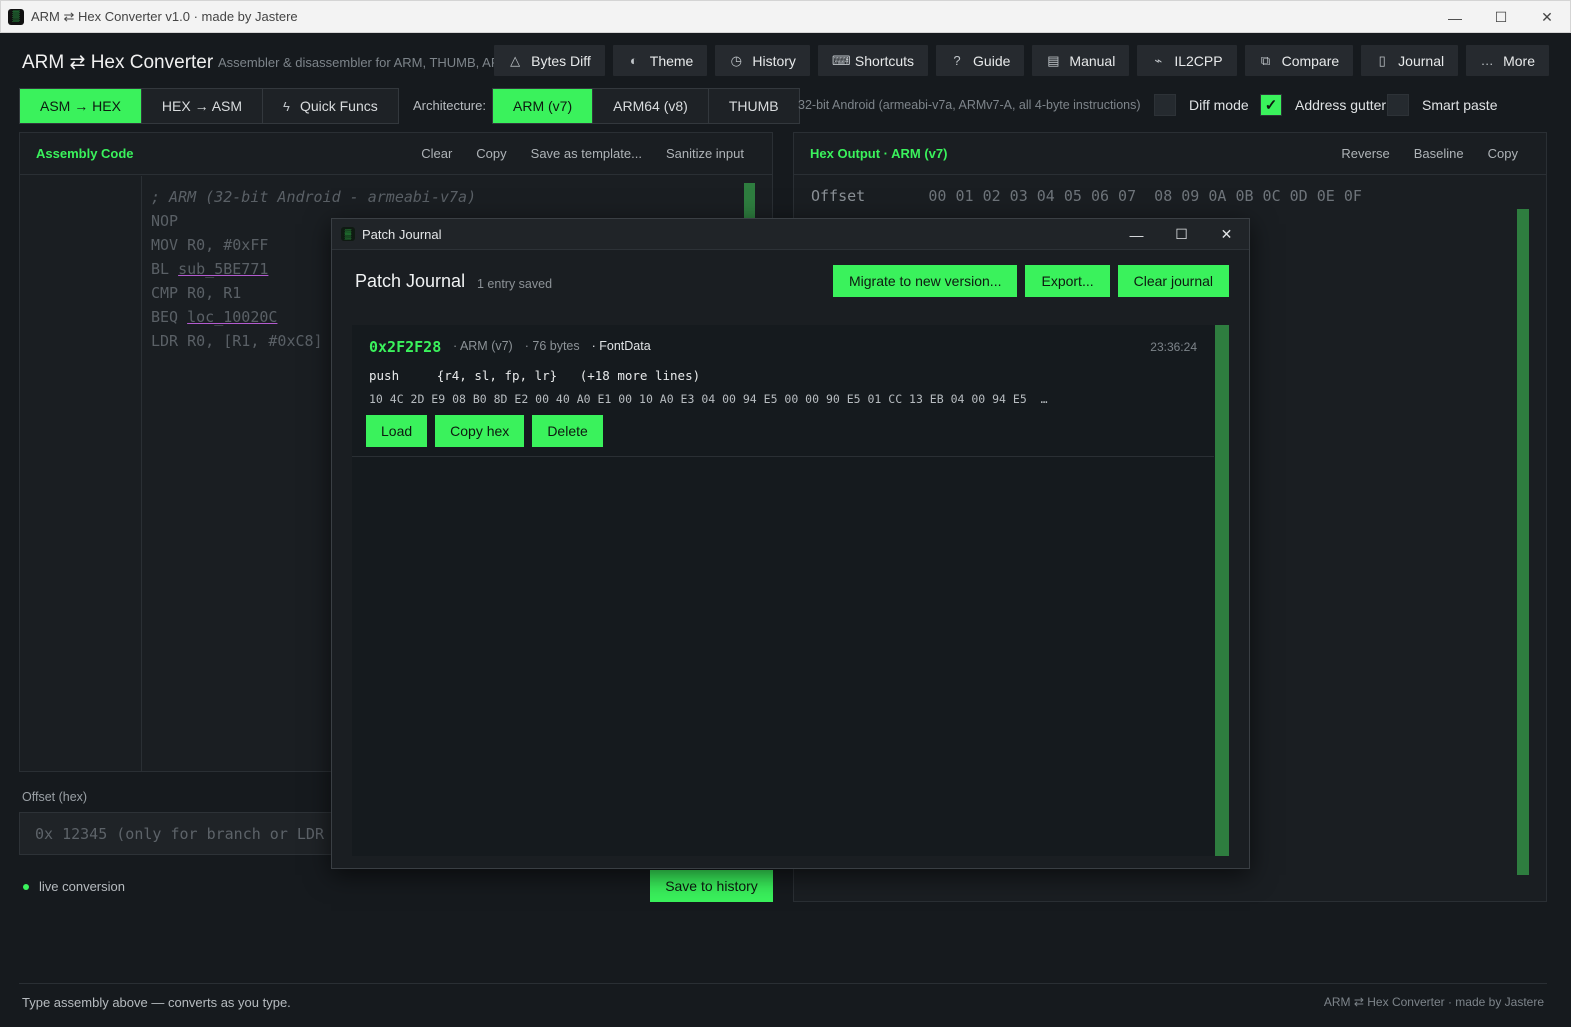  I want to click on diff-mode-label: Diff mode, so click(1219, 105).